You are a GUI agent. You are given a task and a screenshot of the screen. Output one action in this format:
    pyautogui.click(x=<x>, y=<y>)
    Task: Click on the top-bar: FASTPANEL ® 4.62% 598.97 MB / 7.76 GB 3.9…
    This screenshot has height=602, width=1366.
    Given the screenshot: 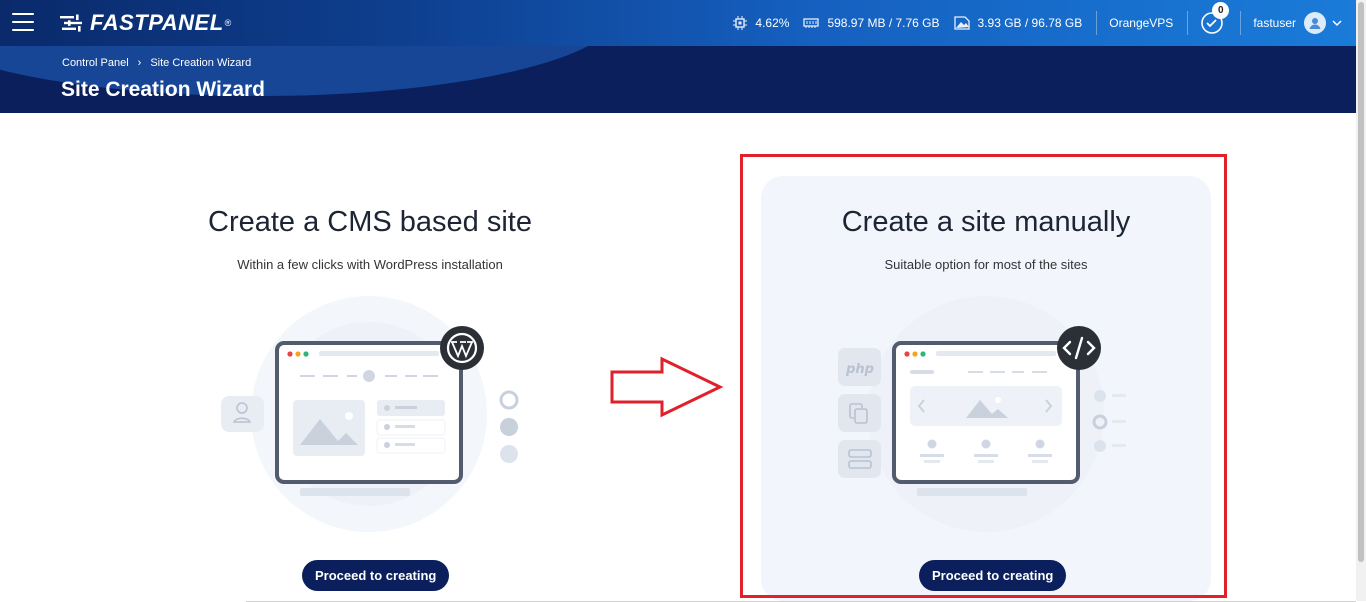 What is the action you would take?
    pyautogui.click(x=678, y=23)
    